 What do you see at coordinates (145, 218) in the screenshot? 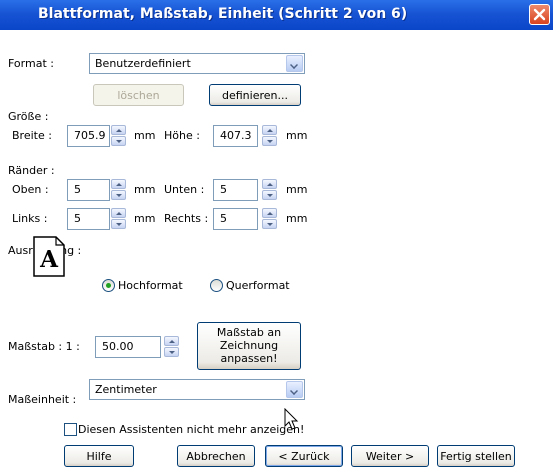
I see `margin-left-unit: mm` at bounding box center [145, 218].